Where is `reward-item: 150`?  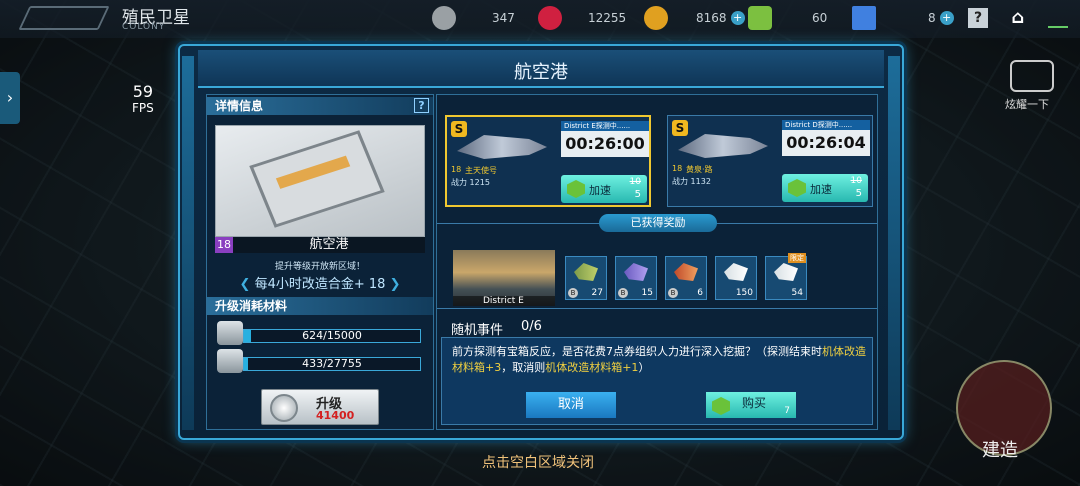 reward-item: 150 is located at coordinates (736, 278).